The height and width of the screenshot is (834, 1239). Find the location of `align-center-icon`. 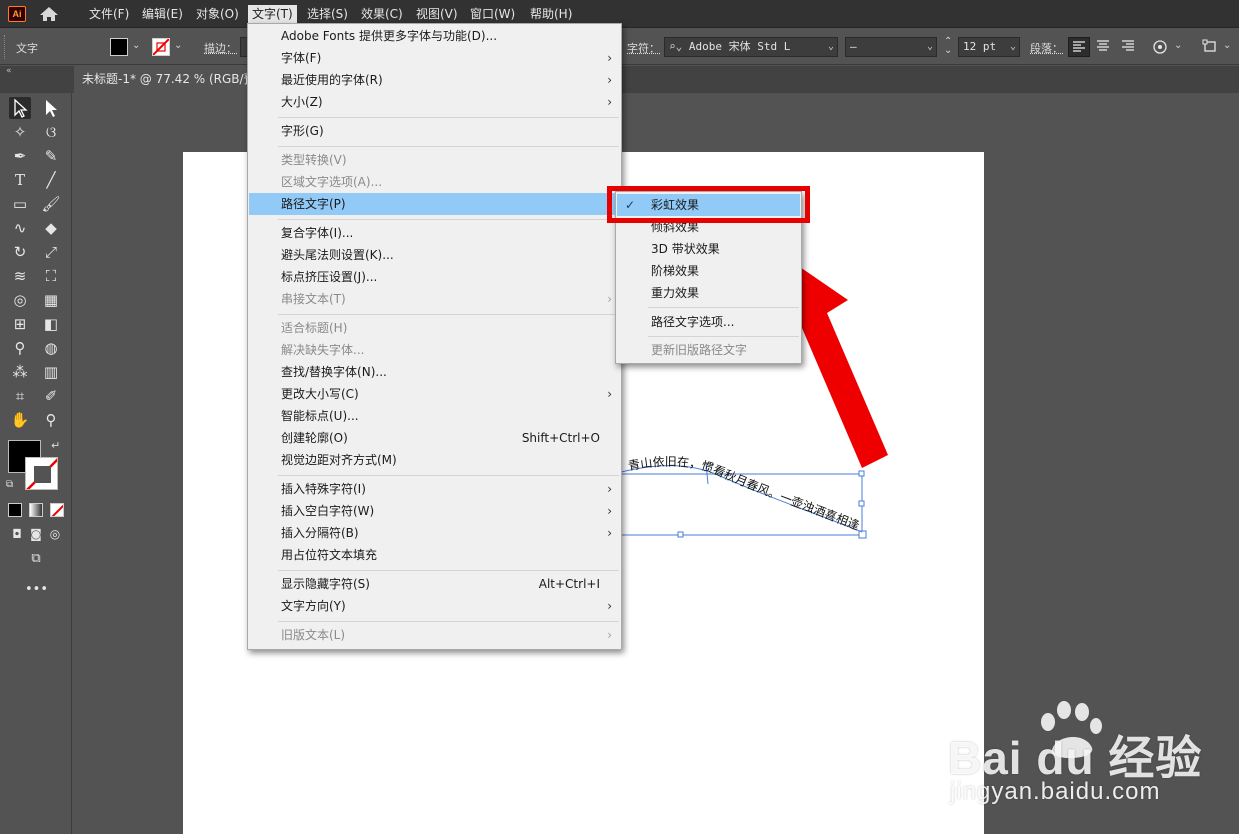

align-center-icon is located at coordinates (1104, 47).